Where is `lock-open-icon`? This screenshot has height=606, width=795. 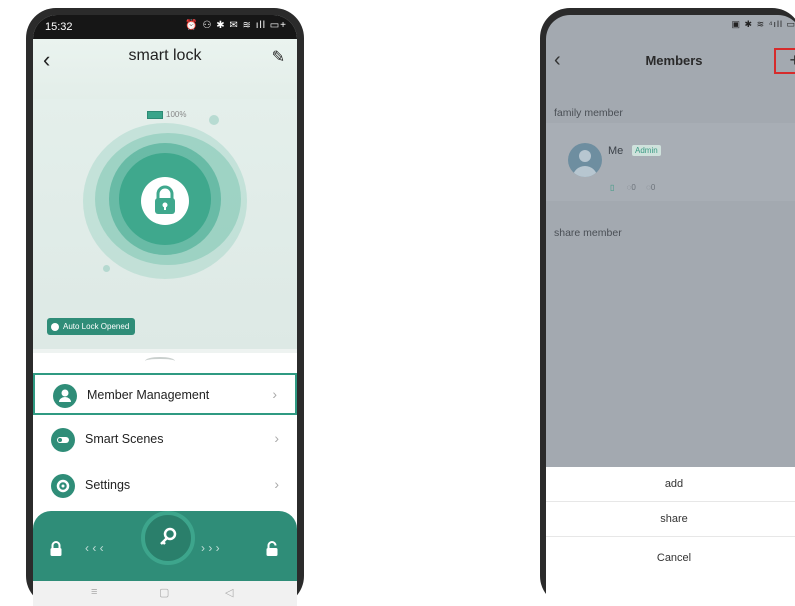
lock-open-icon is located at coordinates (272, 548).